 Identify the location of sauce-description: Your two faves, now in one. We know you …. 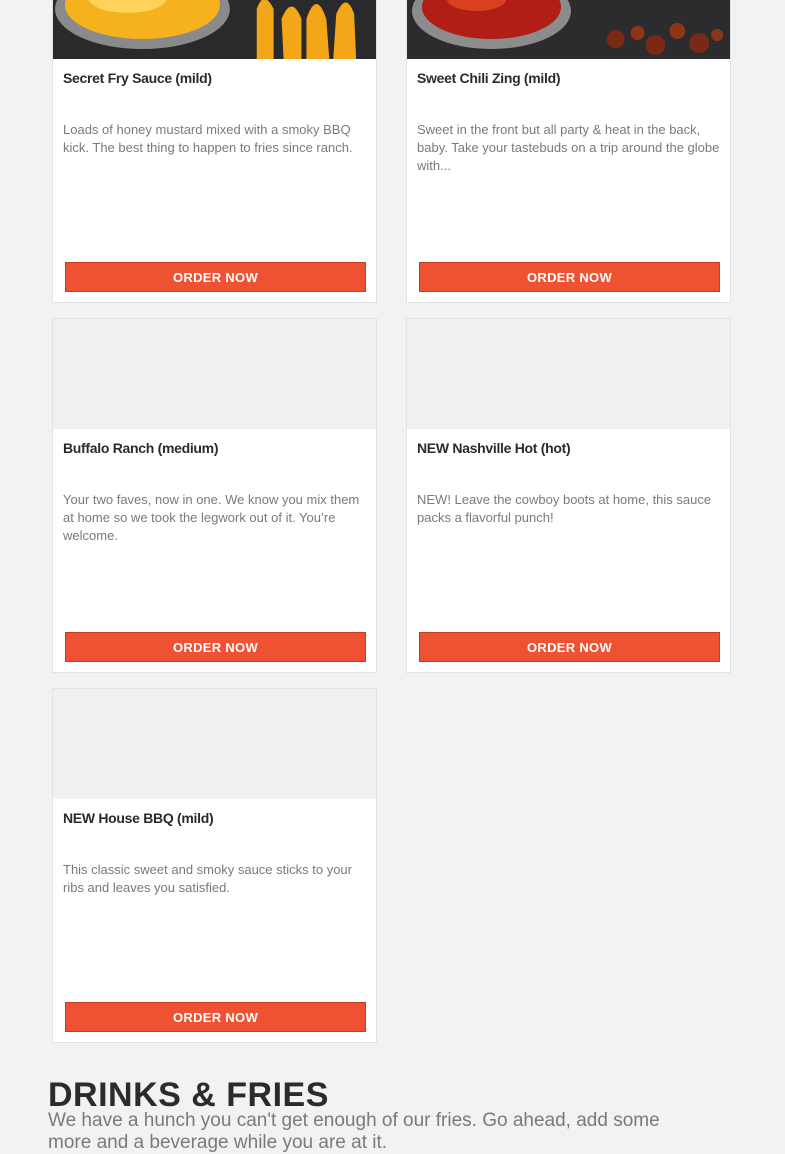
(211, 517).